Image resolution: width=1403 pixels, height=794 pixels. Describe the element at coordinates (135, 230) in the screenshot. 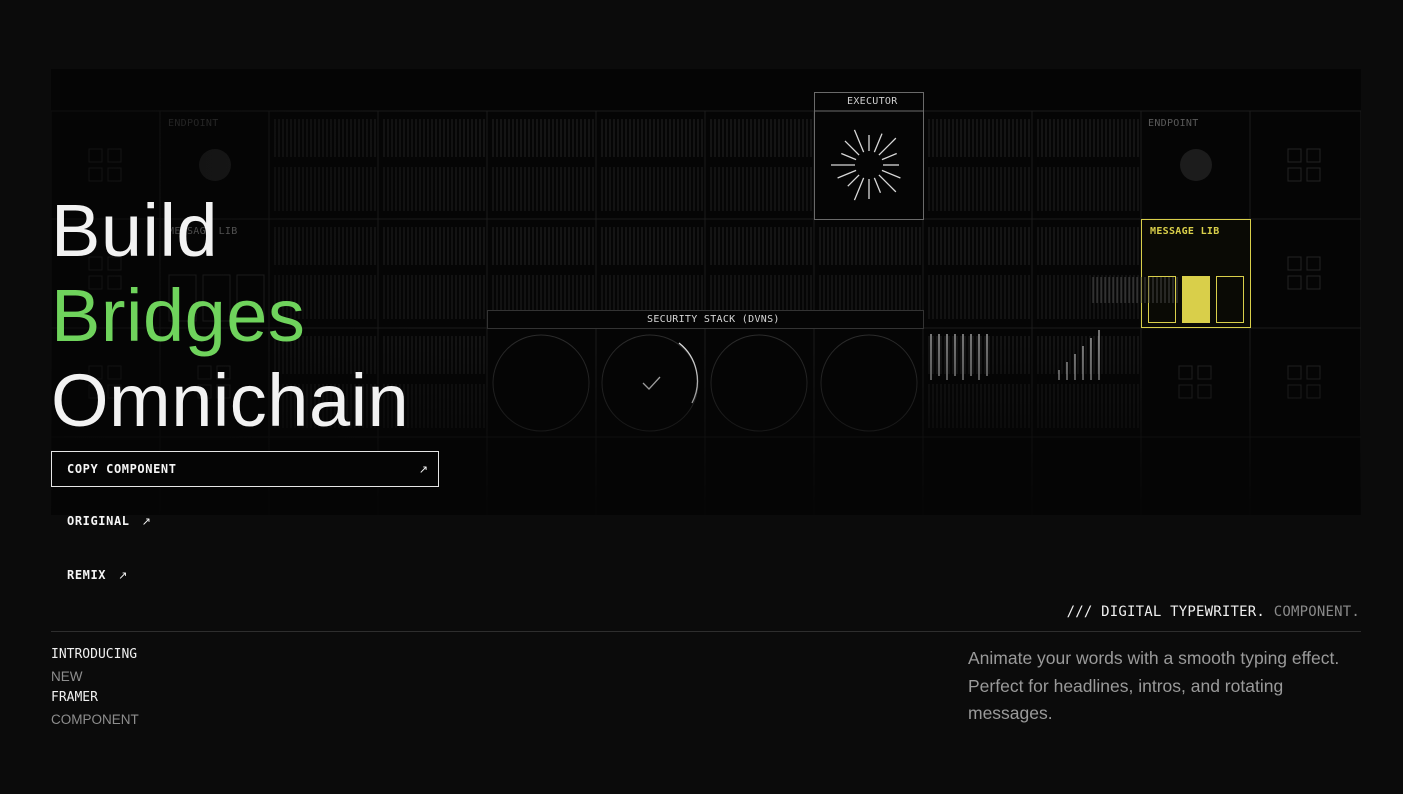

I see `headline-line-1: Build` at that location.